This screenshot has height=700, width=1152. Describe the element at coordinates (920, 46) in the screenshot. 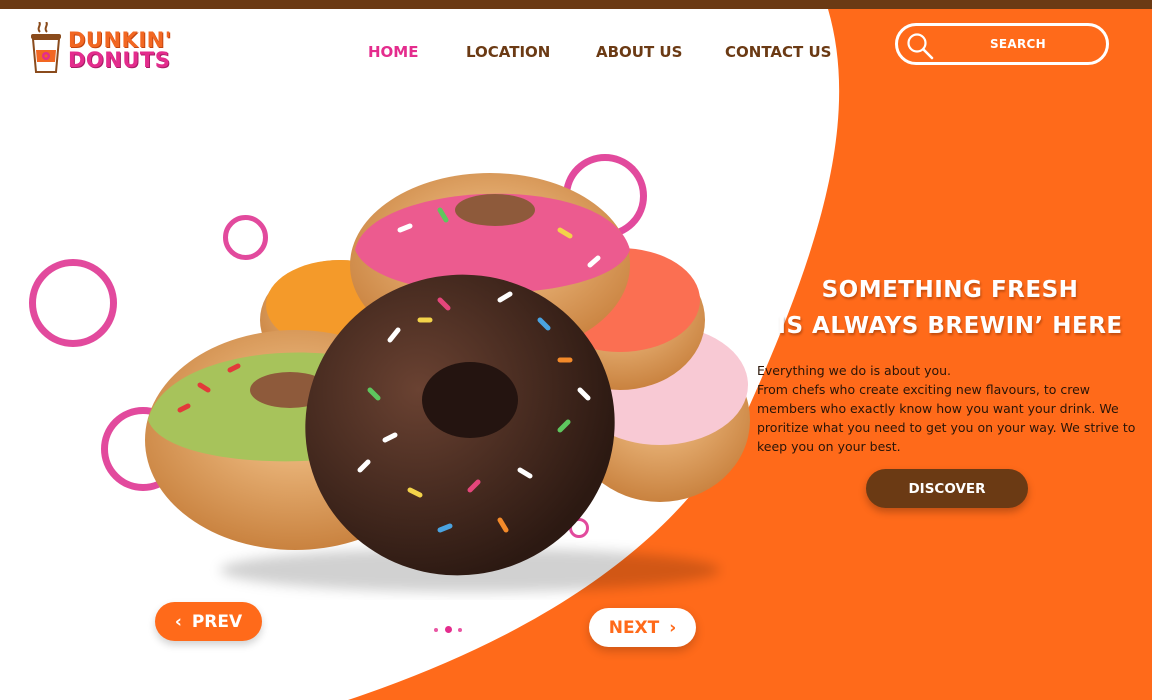

I see `search-icon` at that location.